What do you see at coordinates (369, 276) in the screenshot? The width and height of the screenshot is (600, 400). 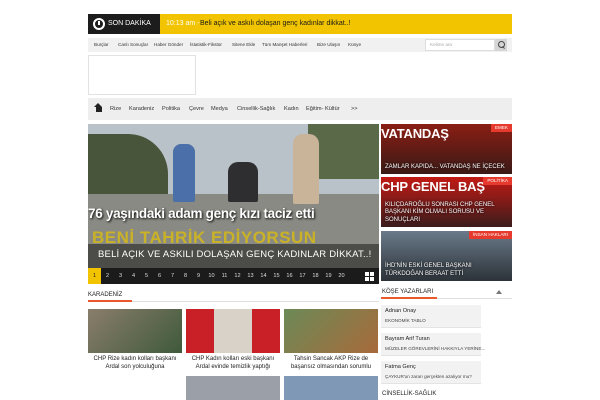 I see `grid-icon` at bounding box center [369, 276].